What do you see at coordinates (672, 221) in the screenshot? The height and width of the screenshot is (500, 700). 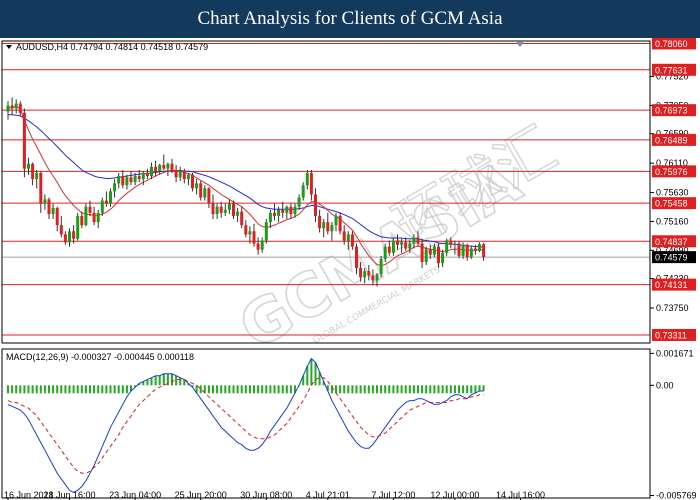 I see `y-tick-label: 0.75160` at bounding box center [672, 221].